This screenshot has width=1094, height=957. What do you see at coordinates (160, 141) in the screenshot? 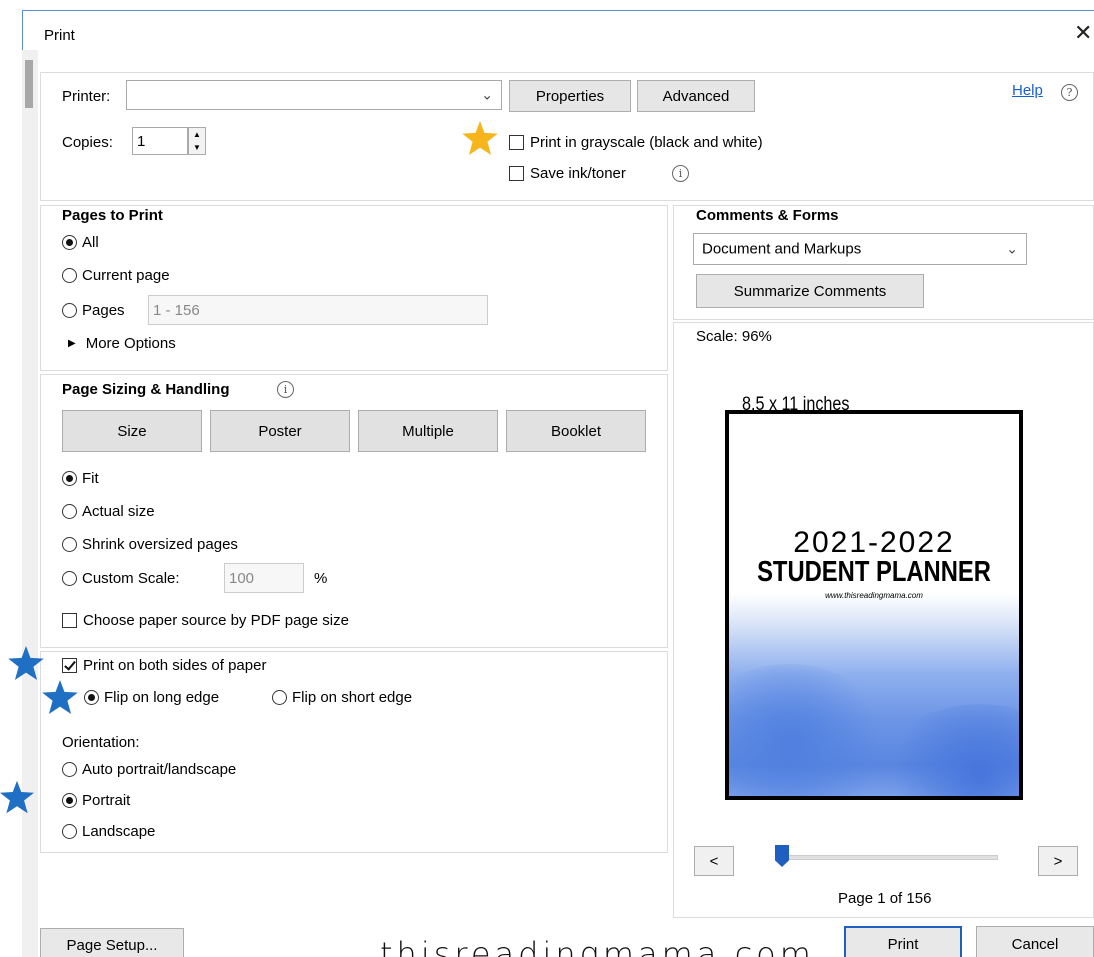
I see `copies-input: 1` at bounding box center [160, 141].